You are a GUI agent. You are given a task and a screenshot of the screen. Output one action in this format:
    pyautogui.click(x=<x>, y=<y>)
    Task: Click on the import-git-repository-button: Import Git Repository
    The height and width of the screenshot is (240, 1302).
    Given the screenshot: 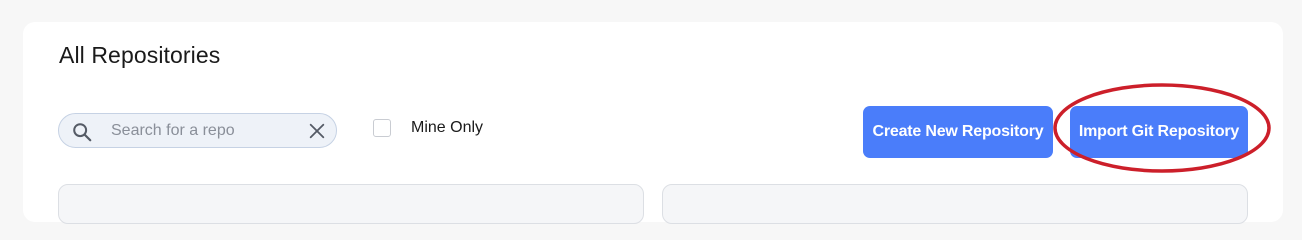 What is the action you would take?
    pyautogui.click(x=1159, y=132)
    